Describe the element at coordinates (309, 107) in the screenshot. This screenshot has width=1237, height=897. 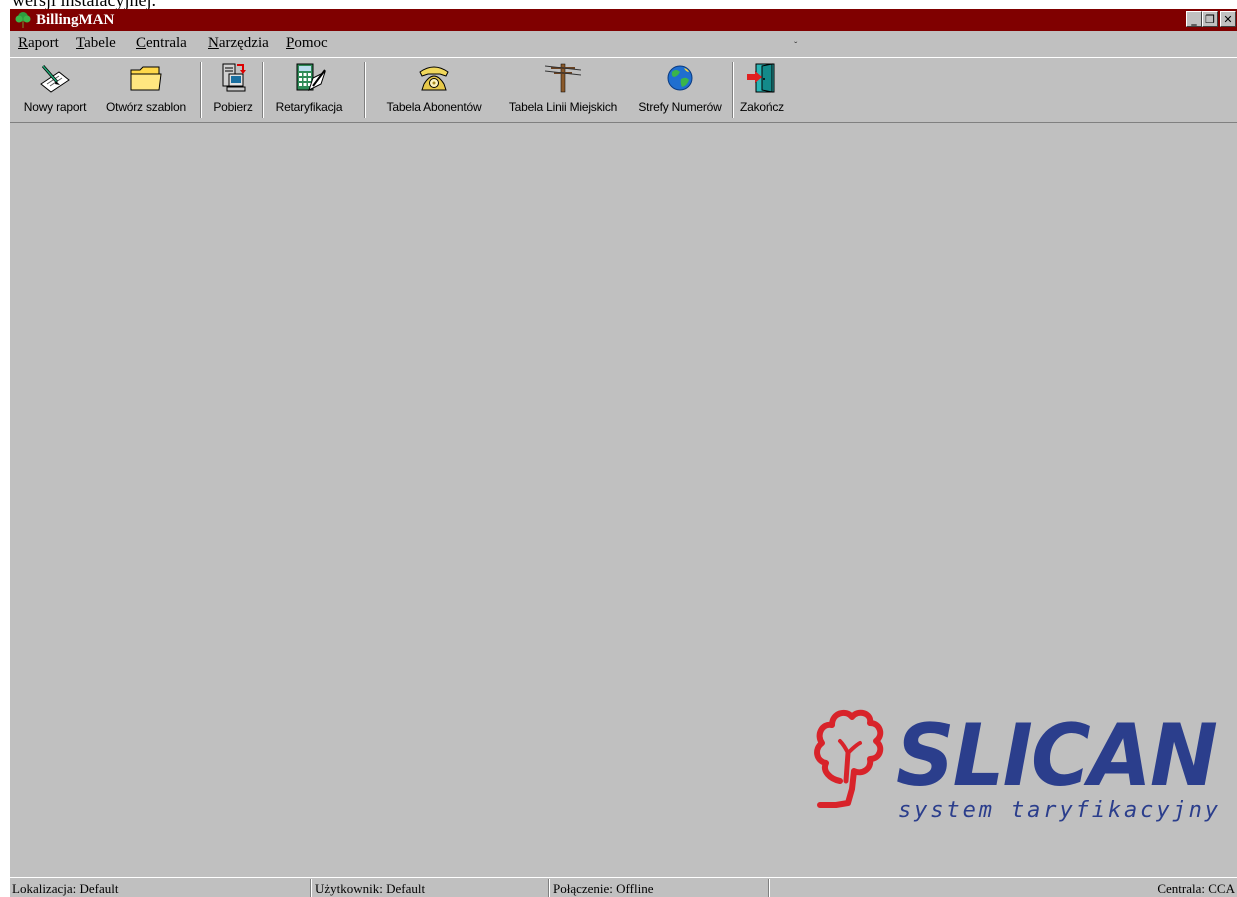
I see `retariffication-label: Retaryfikacja` at that location.